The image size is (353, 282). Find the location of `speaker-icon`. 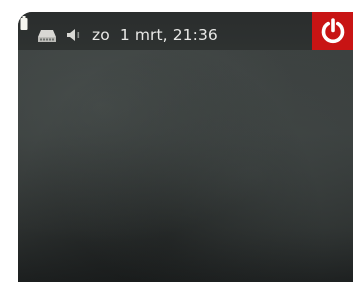

speaker-icon is located at coordinates (74, 35).